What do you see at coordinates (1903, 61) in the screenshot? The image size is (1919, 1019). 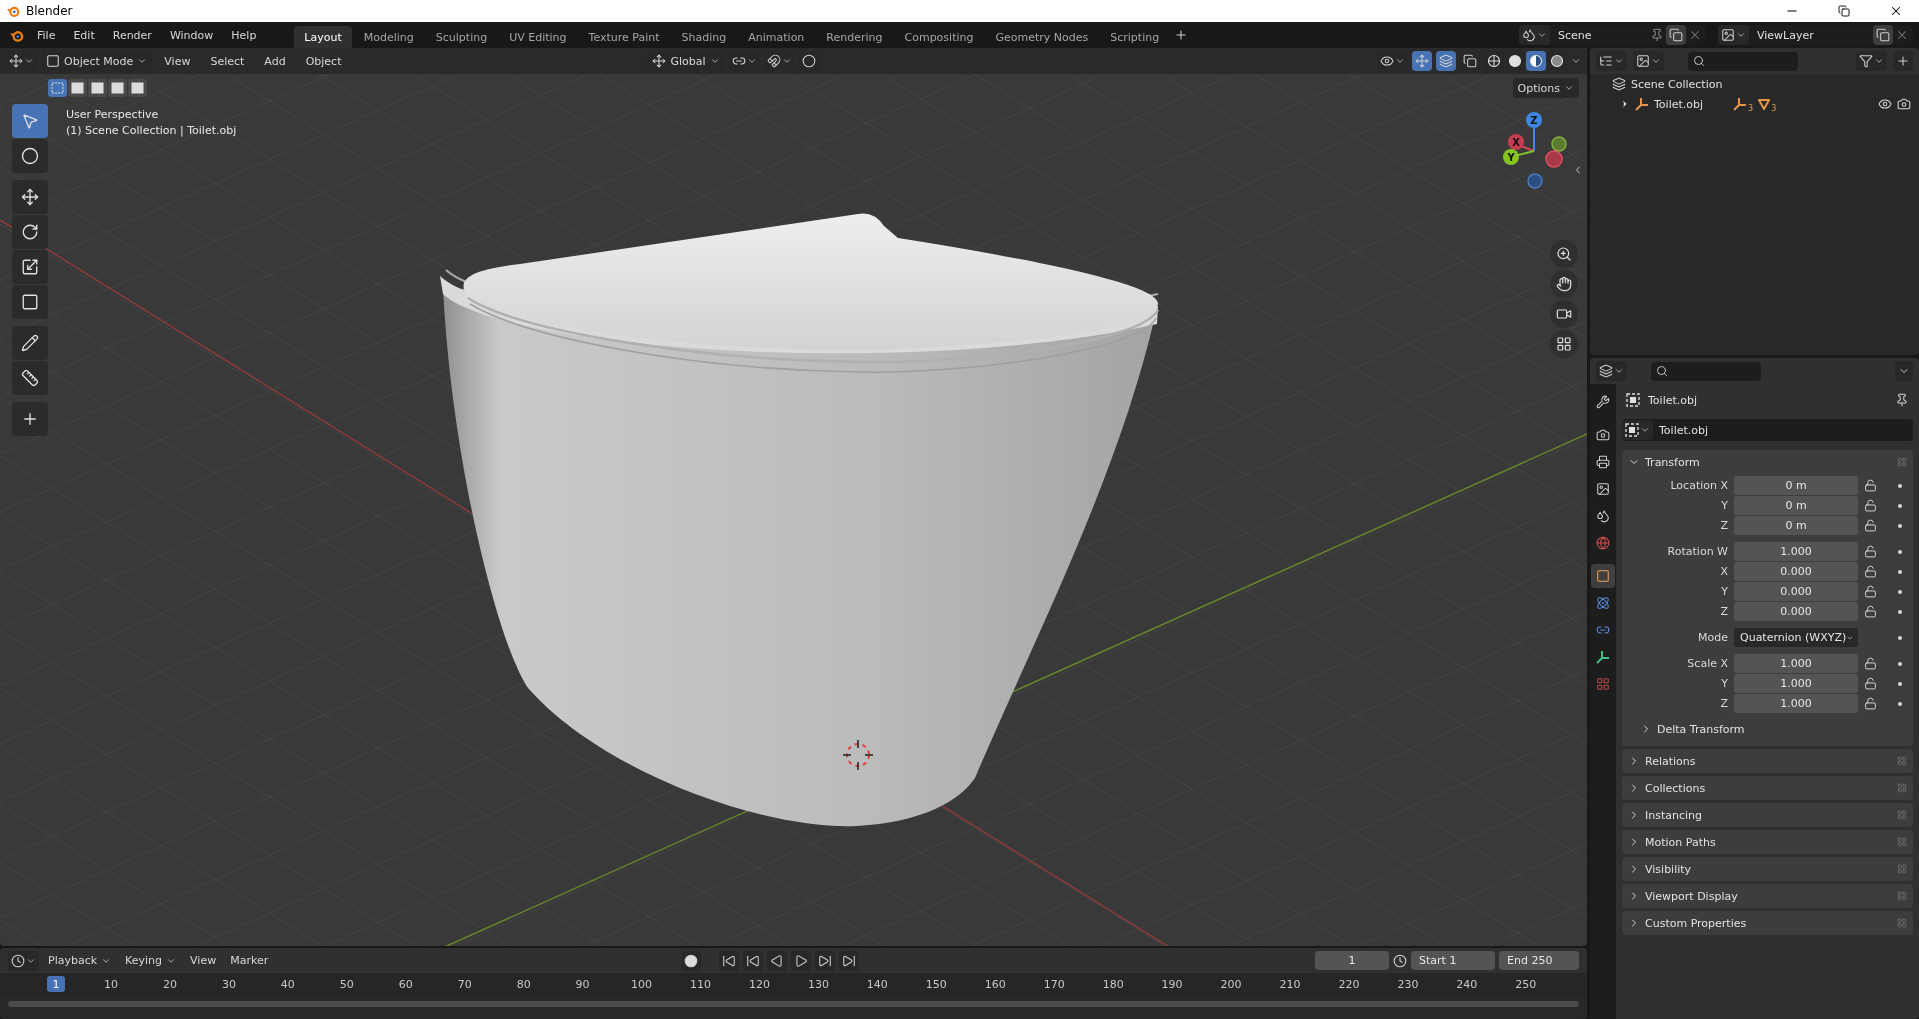 I see `new-collection-button` at bounding box center [1903, 61].